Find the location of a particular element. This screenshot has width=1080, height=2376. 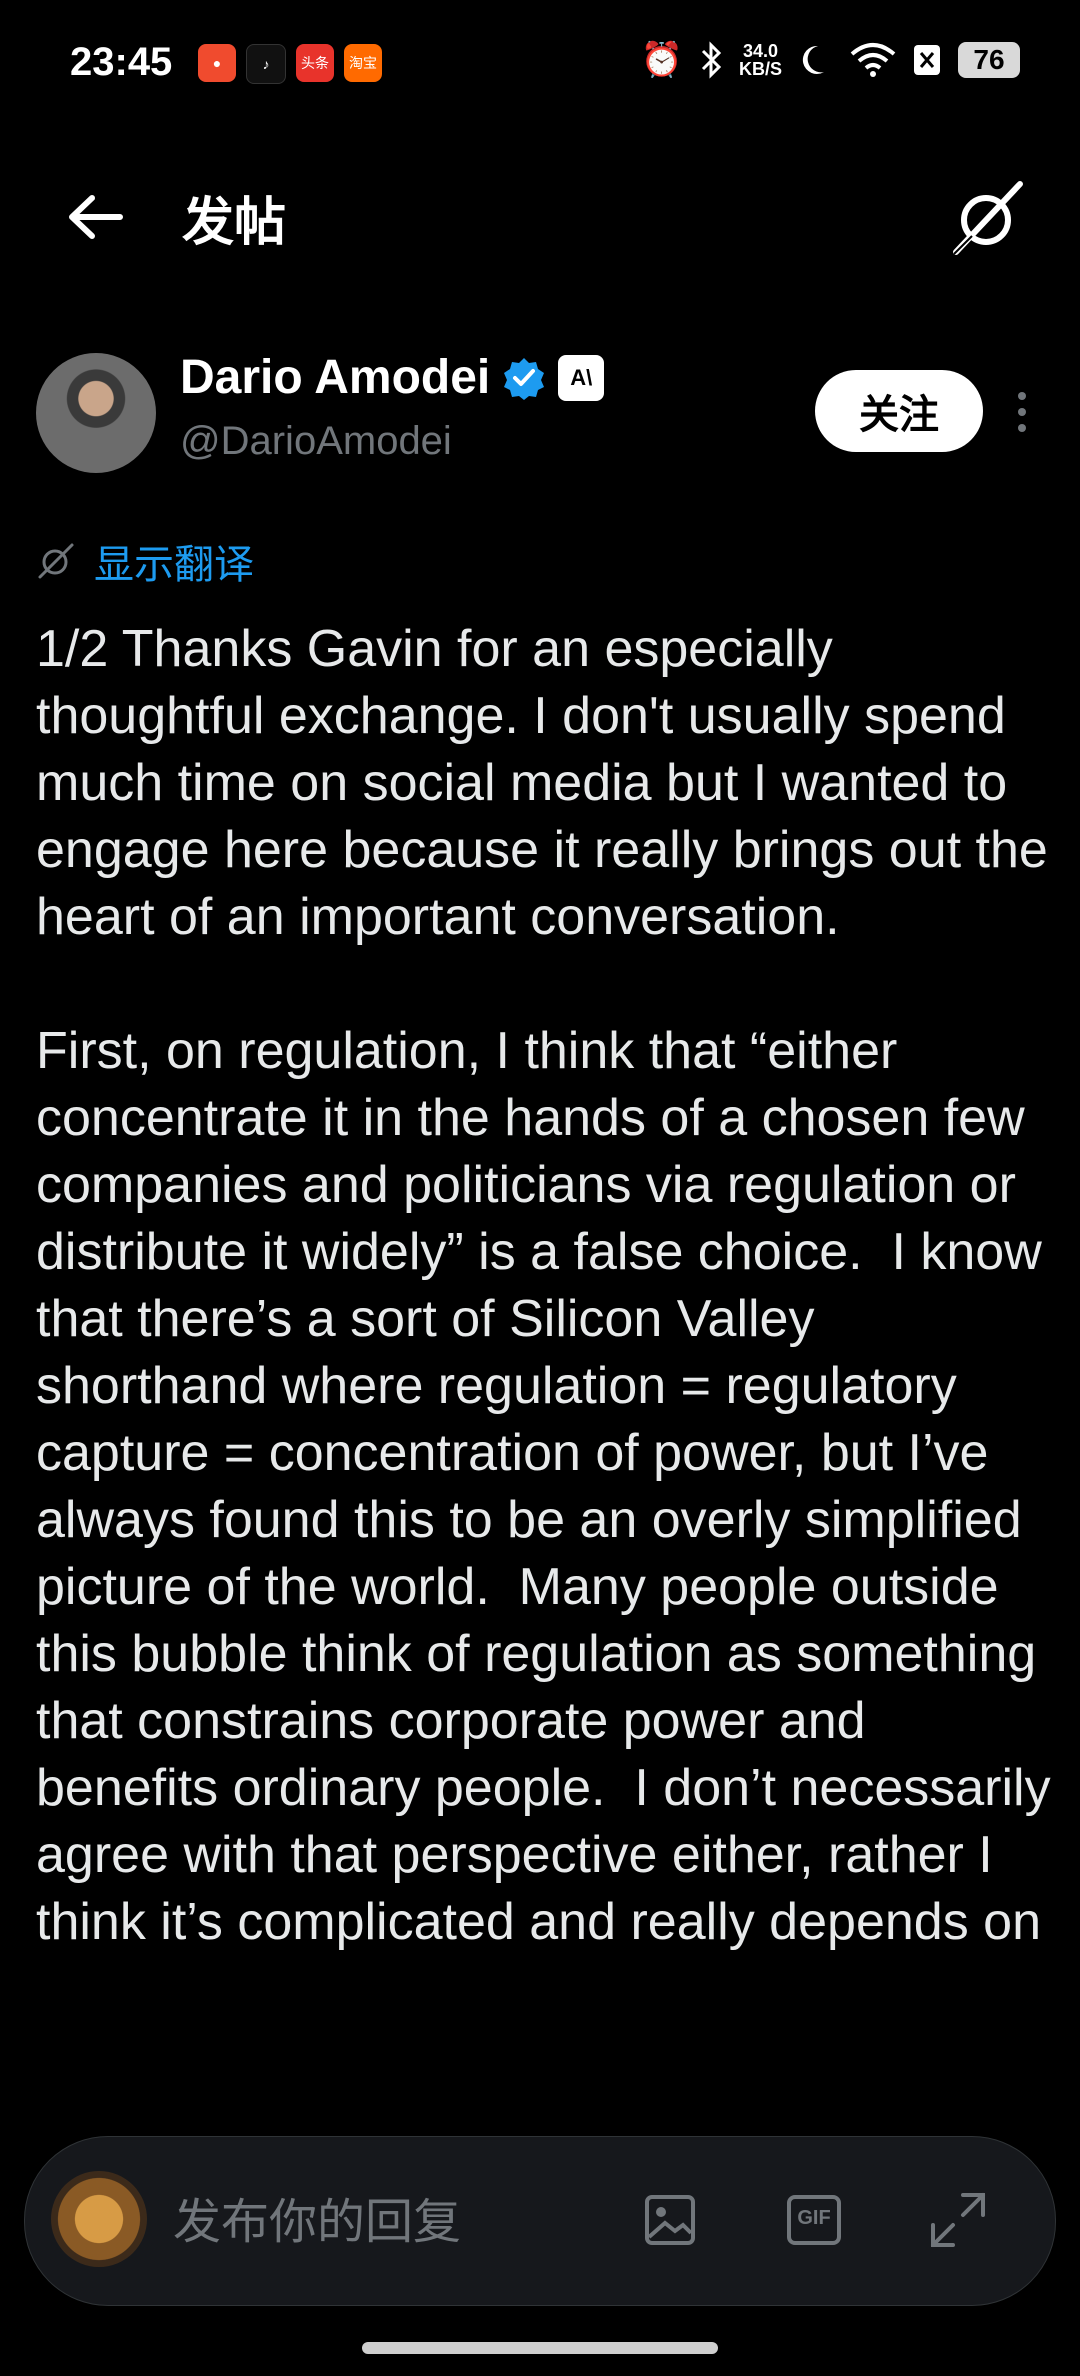

gif-icon: GIF is located at coordinates (814, 2220).